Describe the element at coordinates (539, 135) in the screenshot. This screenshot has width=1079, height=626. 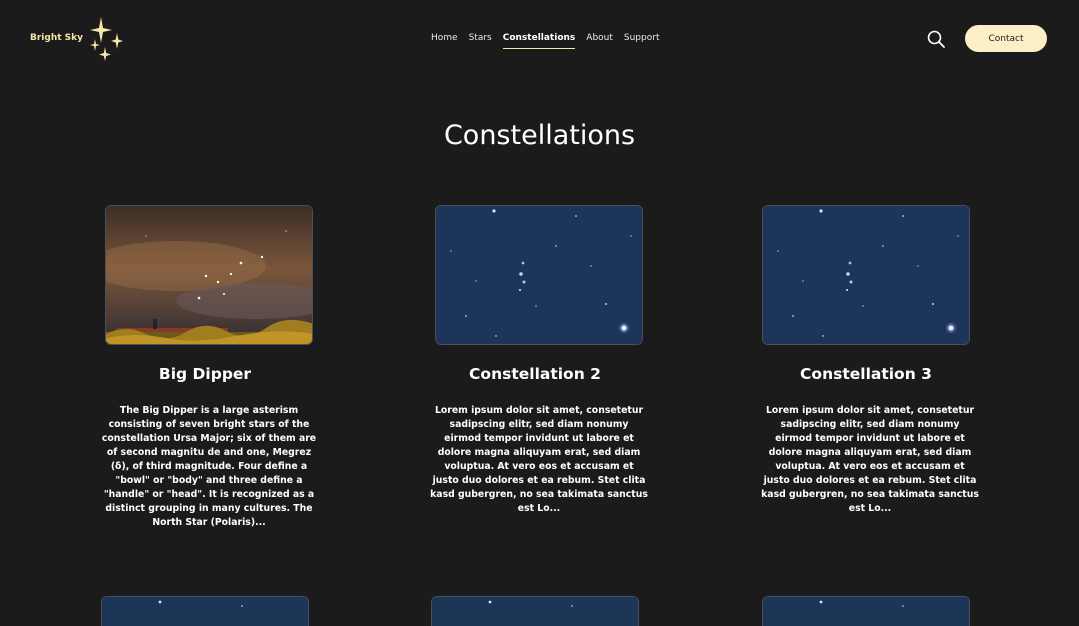
I see `page-title: Constellations` at that location.